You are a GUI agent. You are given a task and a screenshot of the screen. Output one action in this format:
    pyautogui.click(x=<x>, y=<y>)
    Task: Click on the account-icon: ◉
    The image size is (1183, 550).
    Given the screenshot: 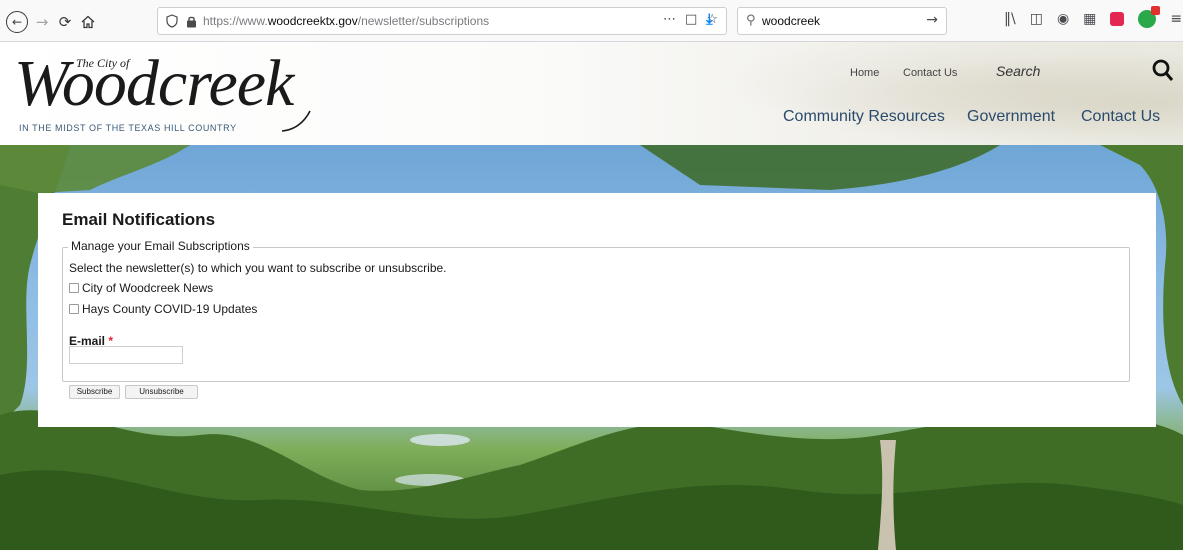 What is the action you would take?
    pyautogui.click(x=1063, y=19)
    